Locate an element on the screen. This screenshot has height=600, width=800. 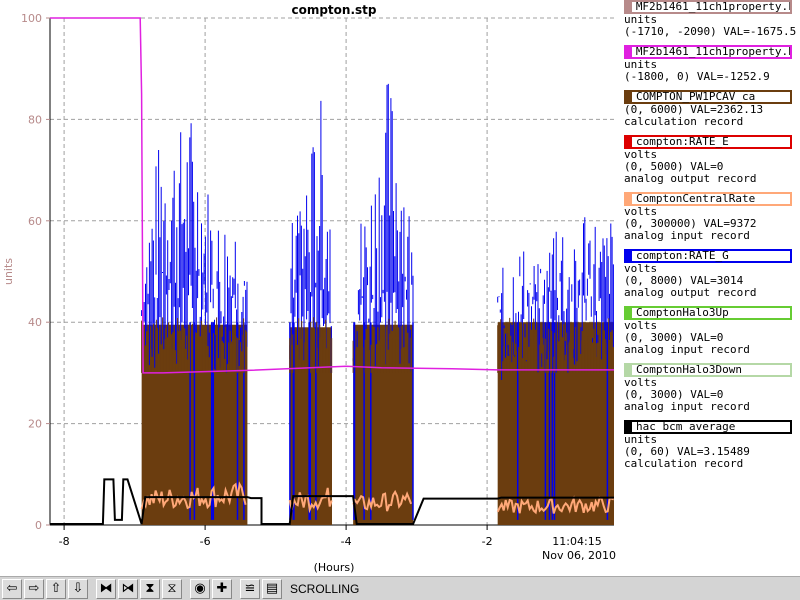
zoom-in-vertical-icon: ⧗ is located at coordinates (150, 588).